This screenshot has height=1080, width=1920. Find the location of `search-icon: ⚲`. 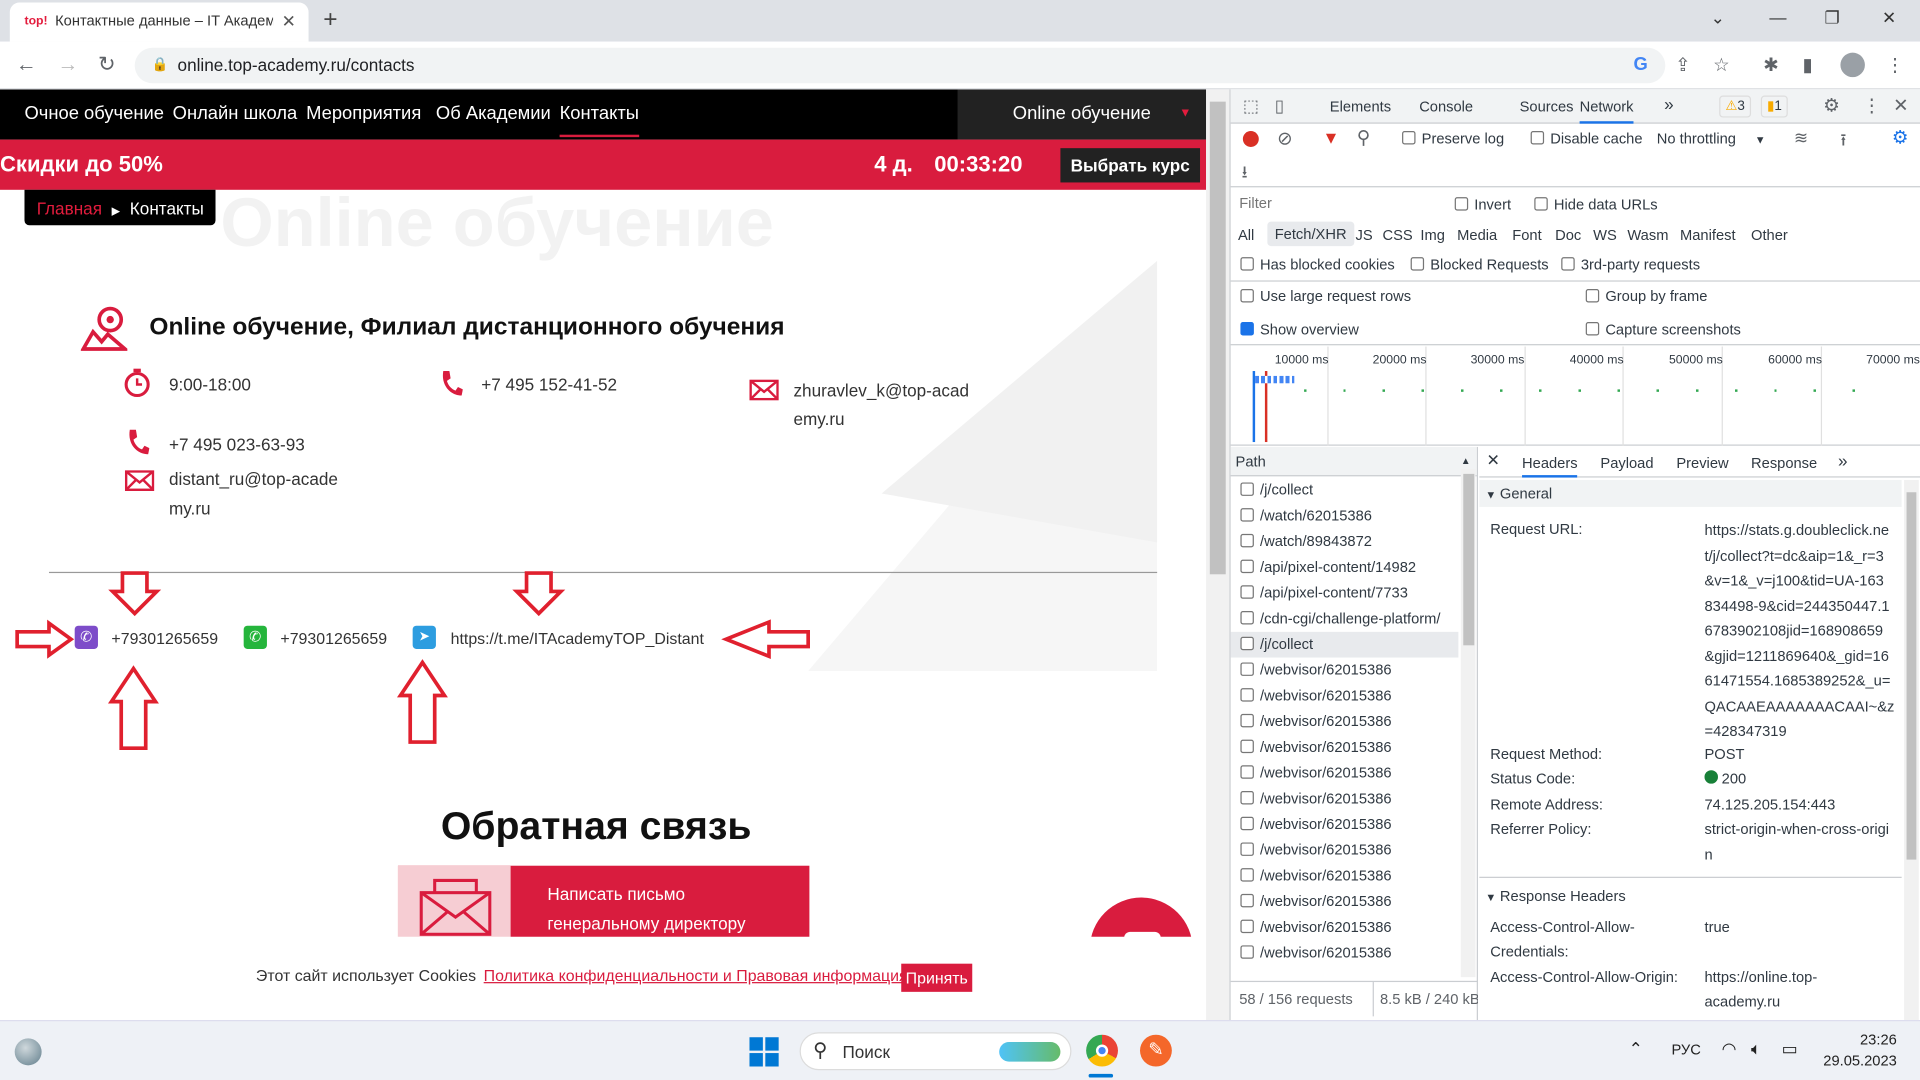

search-icon: ⚲ is located at coordinates (1363, 137).